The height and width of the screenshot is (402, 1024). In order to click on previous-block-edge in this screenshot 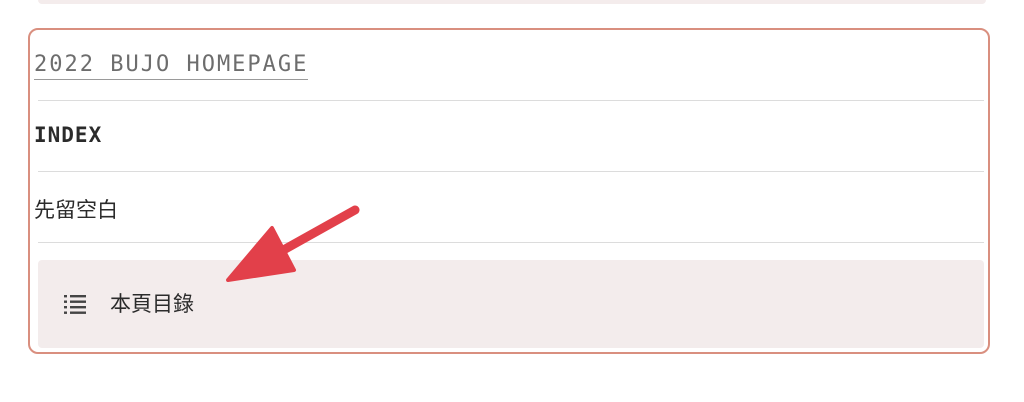, I will do `click(512, 2)`.